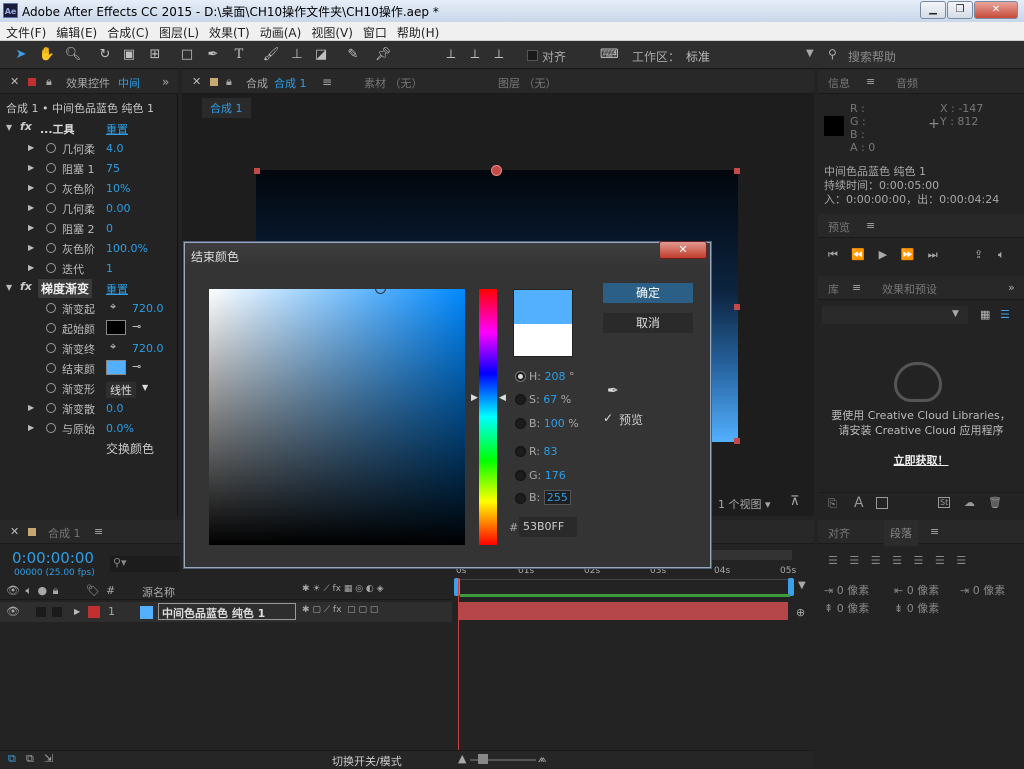  What do you see at coordinates (940, 560) in the screenshot?
I see `justify-right-icon: ☰` at bounding box center [940, 560].